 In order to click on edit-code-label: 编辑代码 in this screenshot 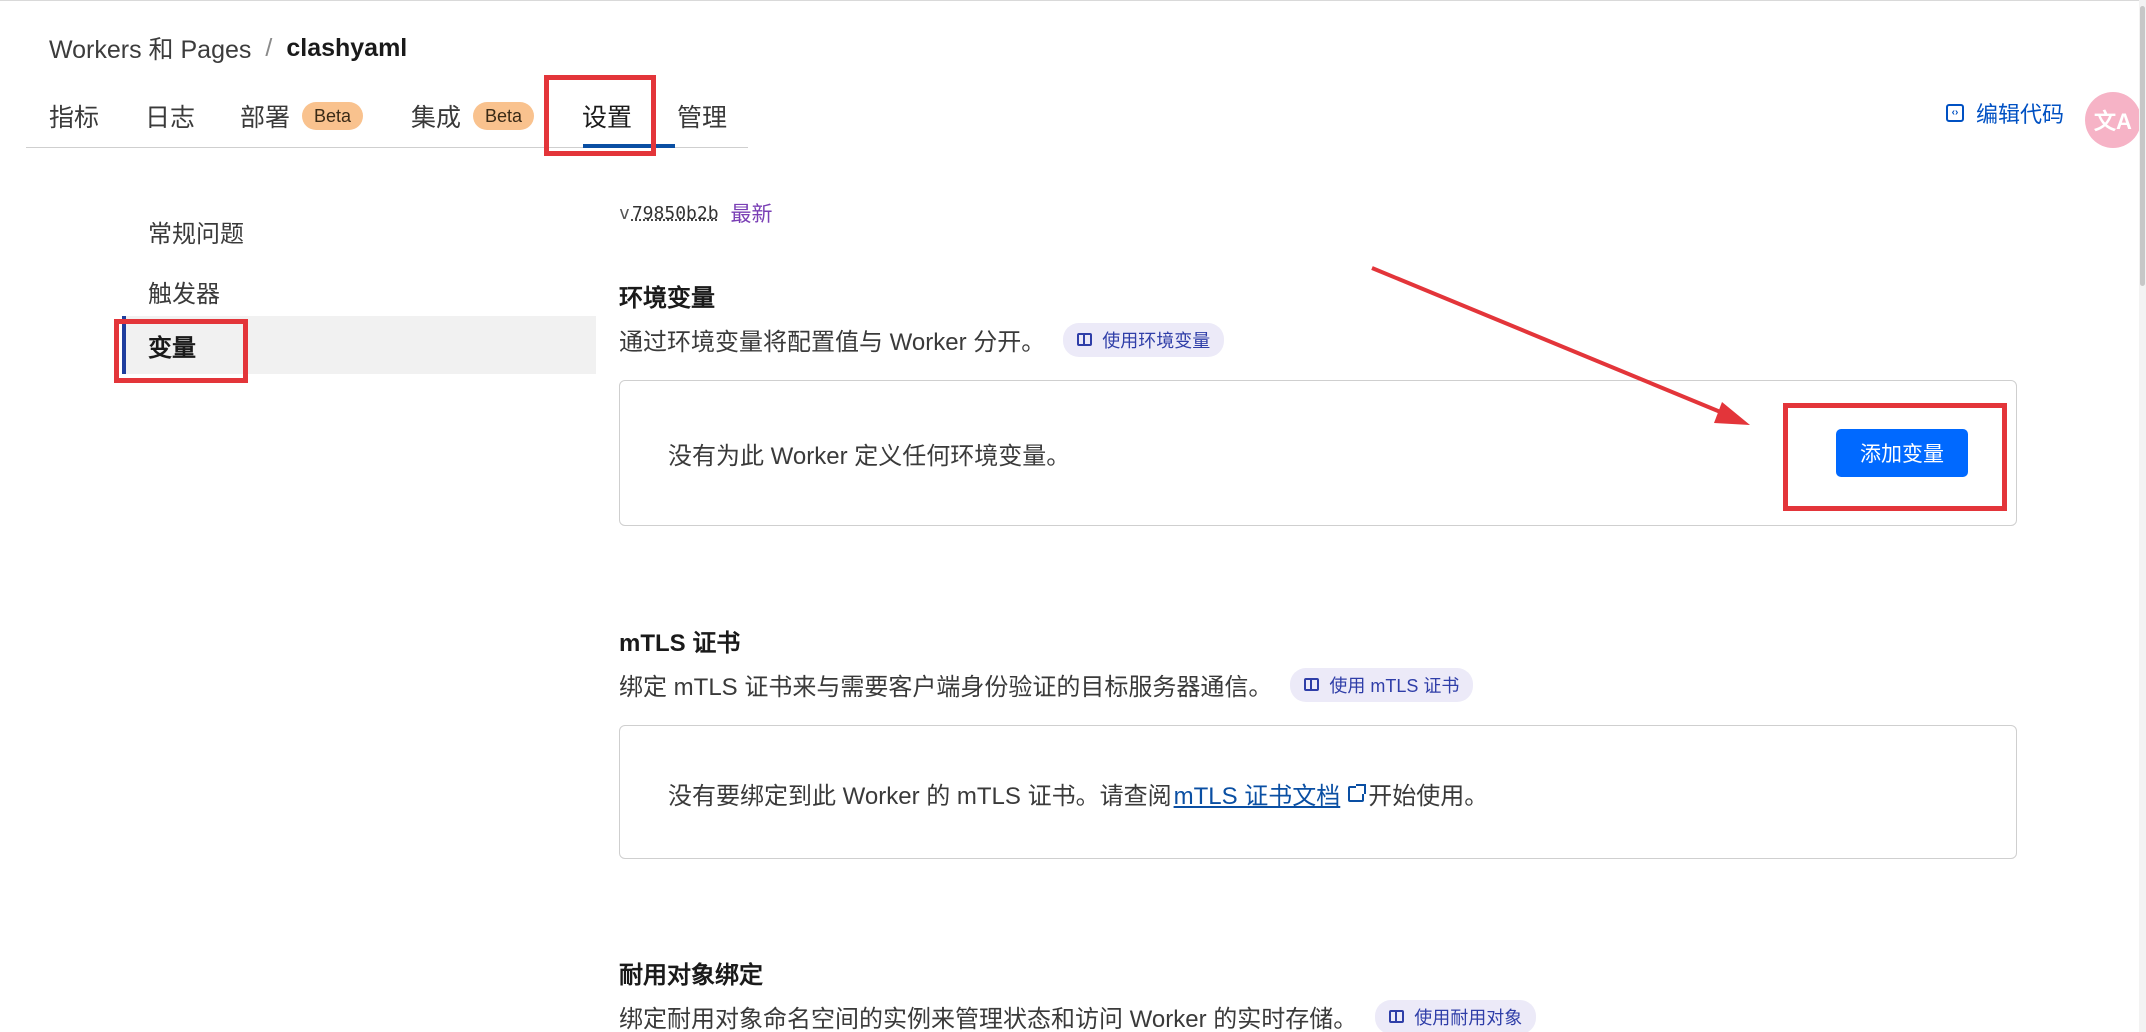, I will do `click(2020, 114)`.